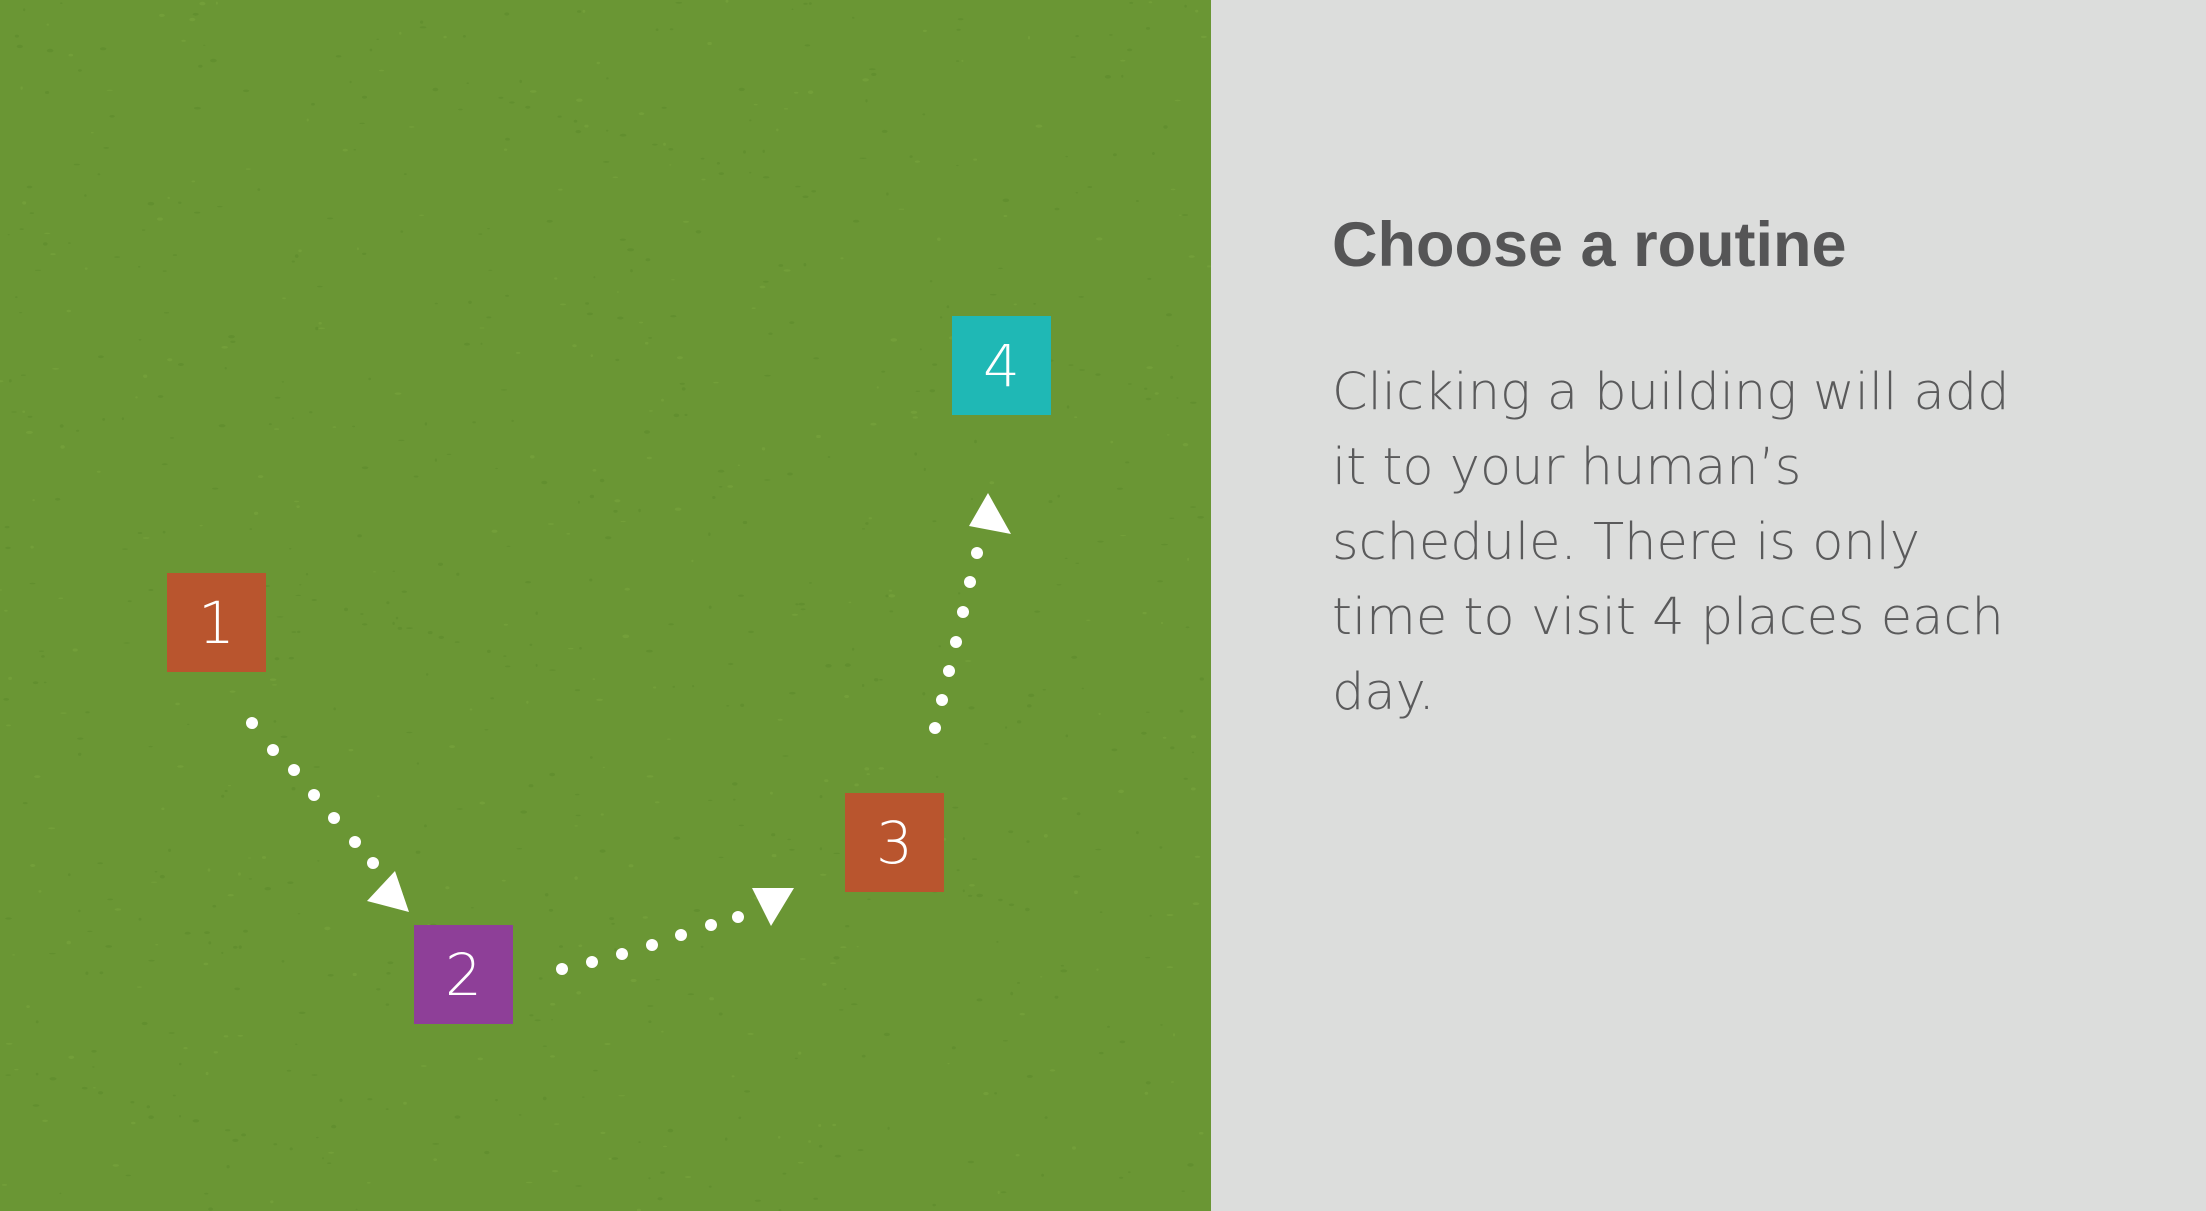  Describe the element at coordinates (216, 622) in the screenshot. I see `building-1: 1` at that location.